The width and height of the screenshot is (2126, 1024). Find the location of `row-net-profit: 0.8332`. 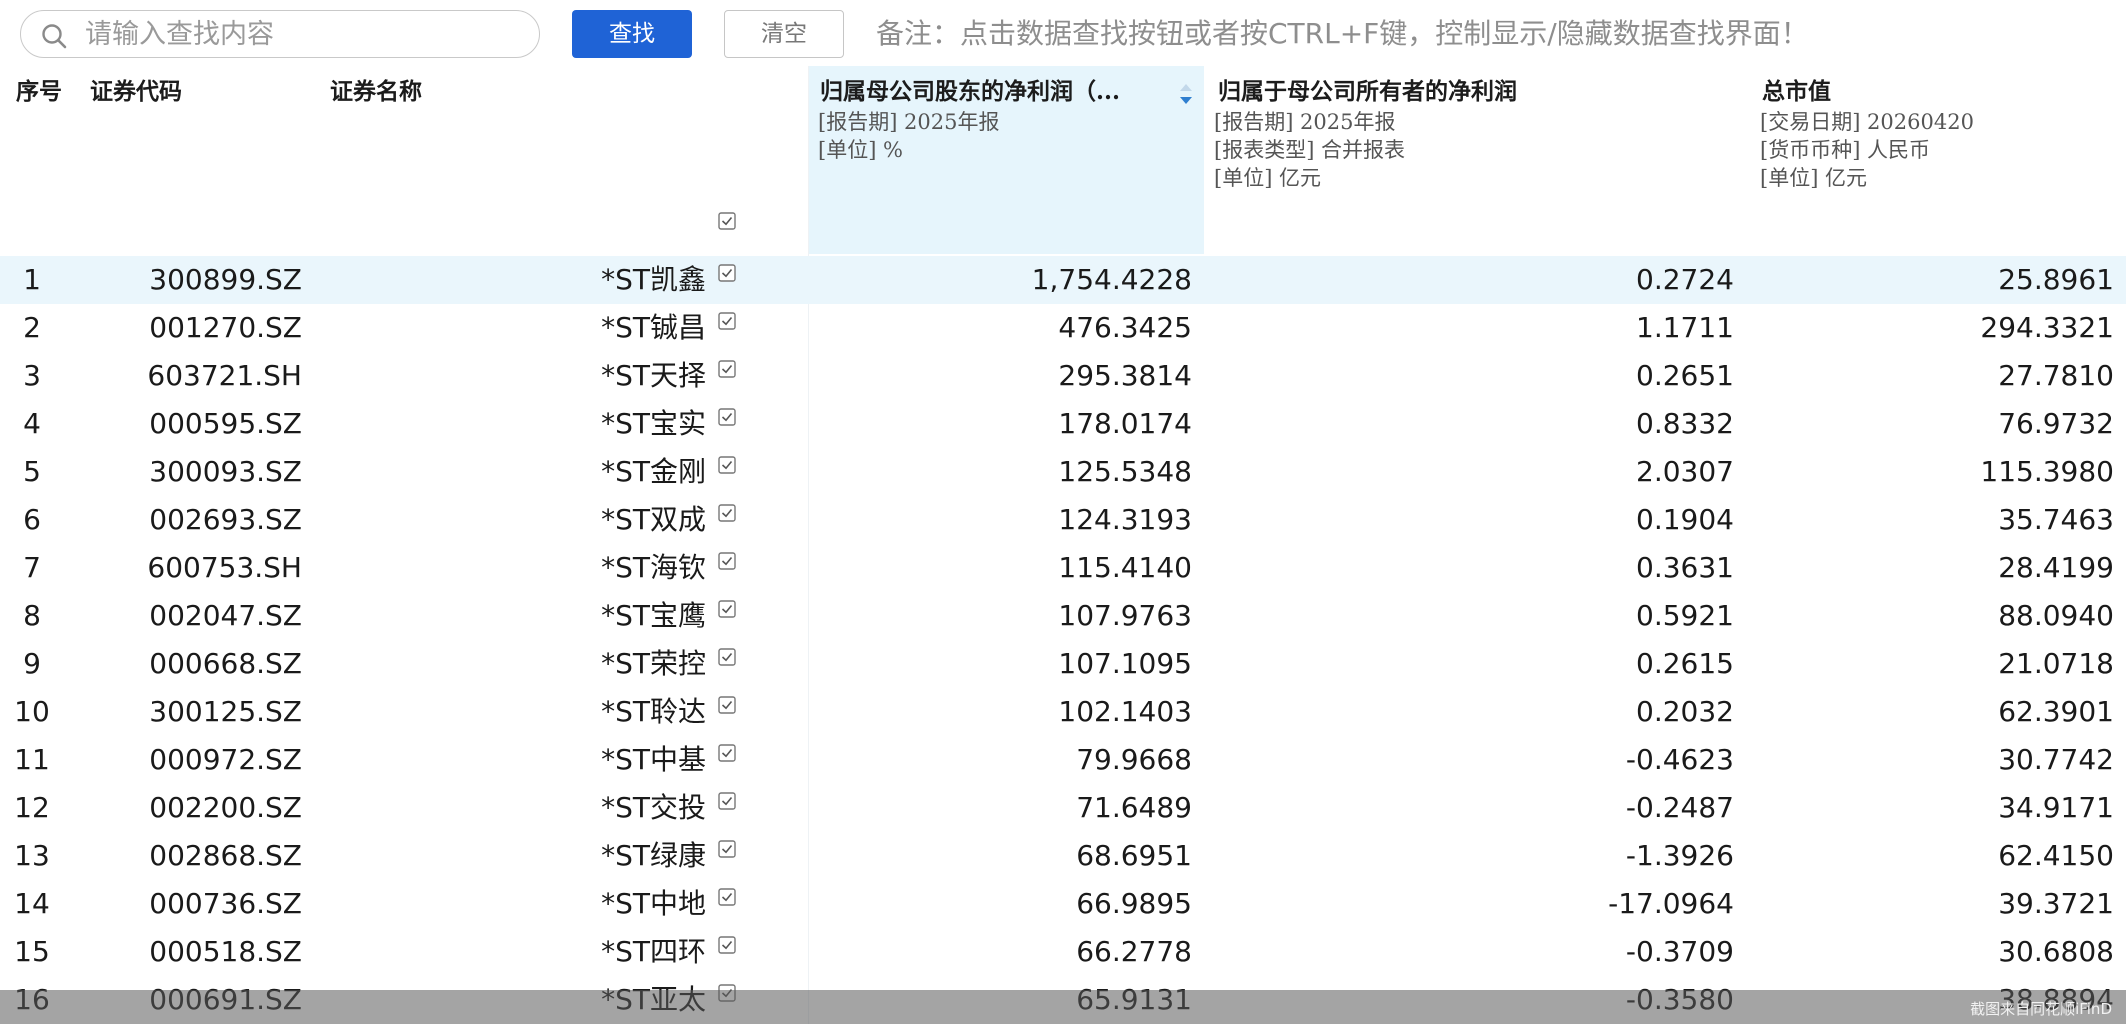

row-net-profit: 0.8332 is located at coordinates (1685, 423).